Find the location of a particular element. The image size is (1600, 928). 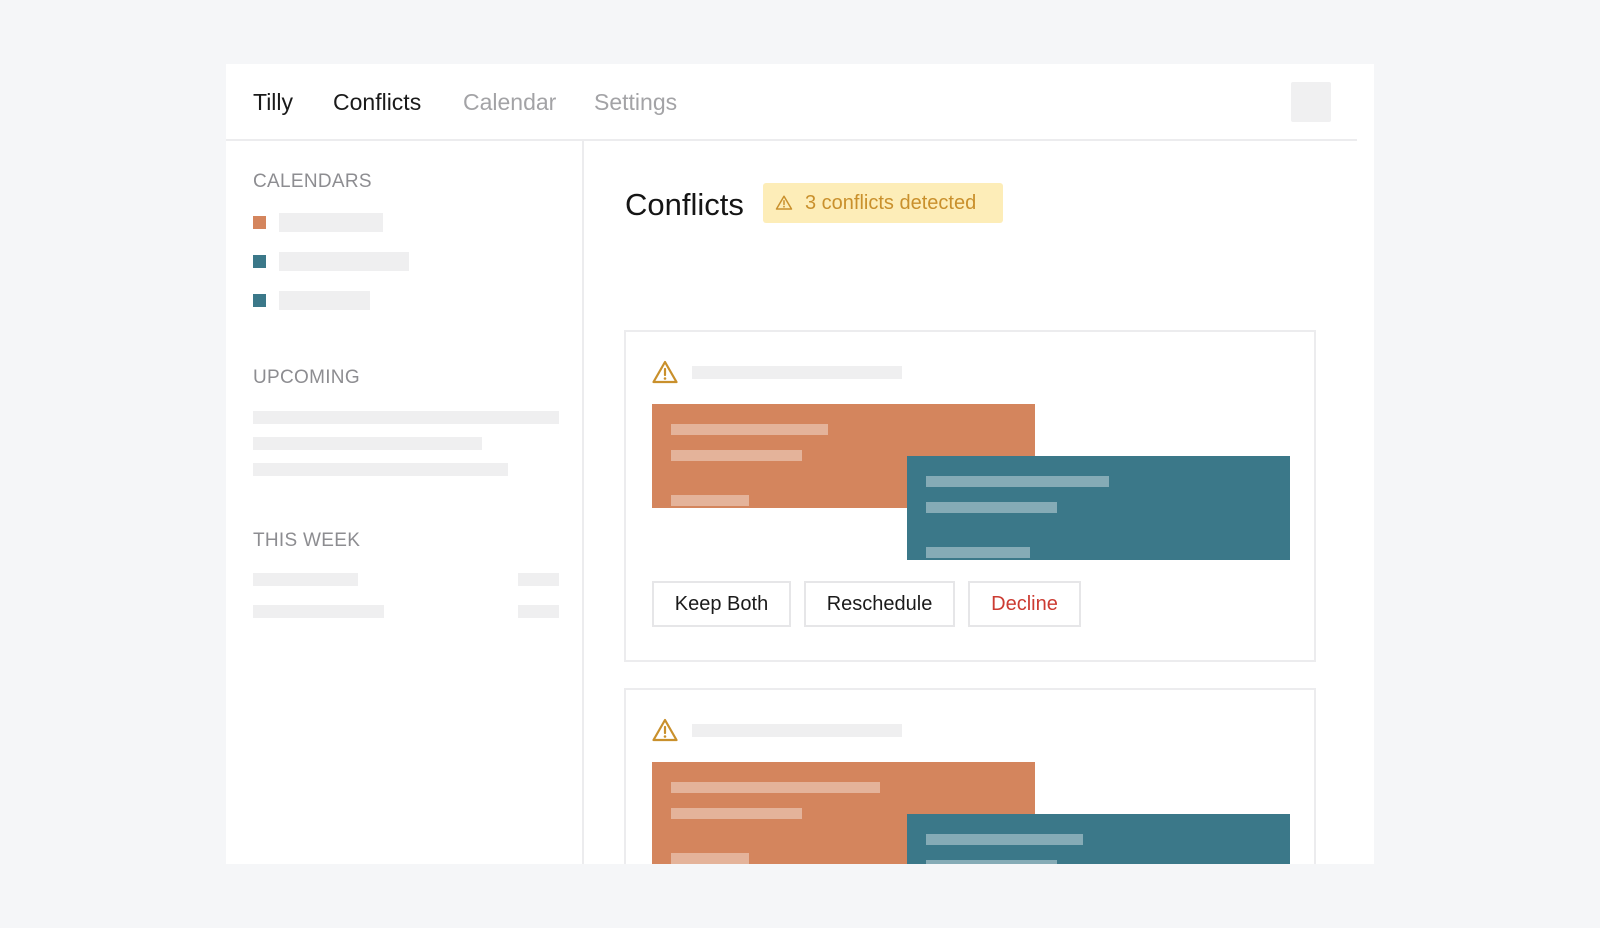

decline-button: Decline is located at coordinates (1024, 604).